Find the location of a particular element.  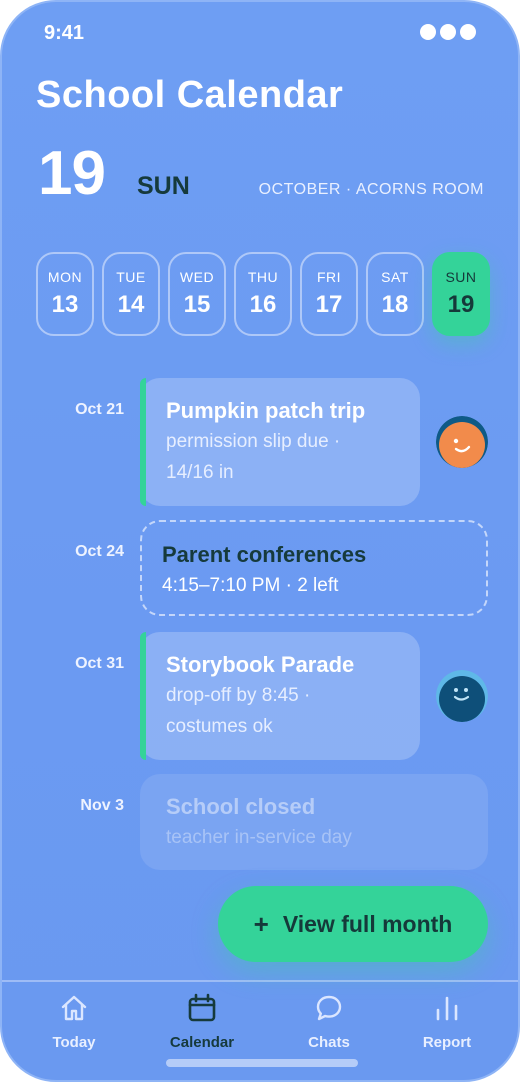

event-detail: teacher in-service day is located at coordinates (259, 837).